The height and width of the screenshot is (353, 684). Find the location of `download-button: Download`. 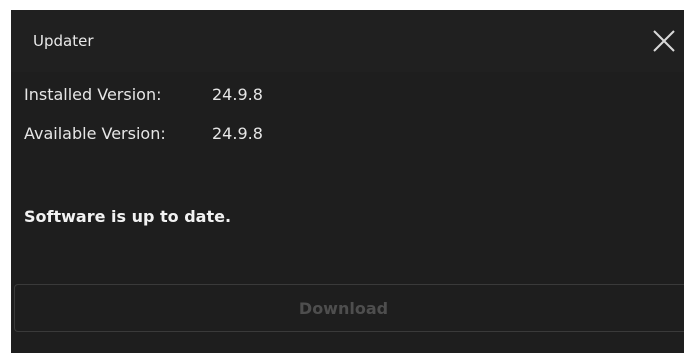

download-button: Download is located at coordinates (349, 308).